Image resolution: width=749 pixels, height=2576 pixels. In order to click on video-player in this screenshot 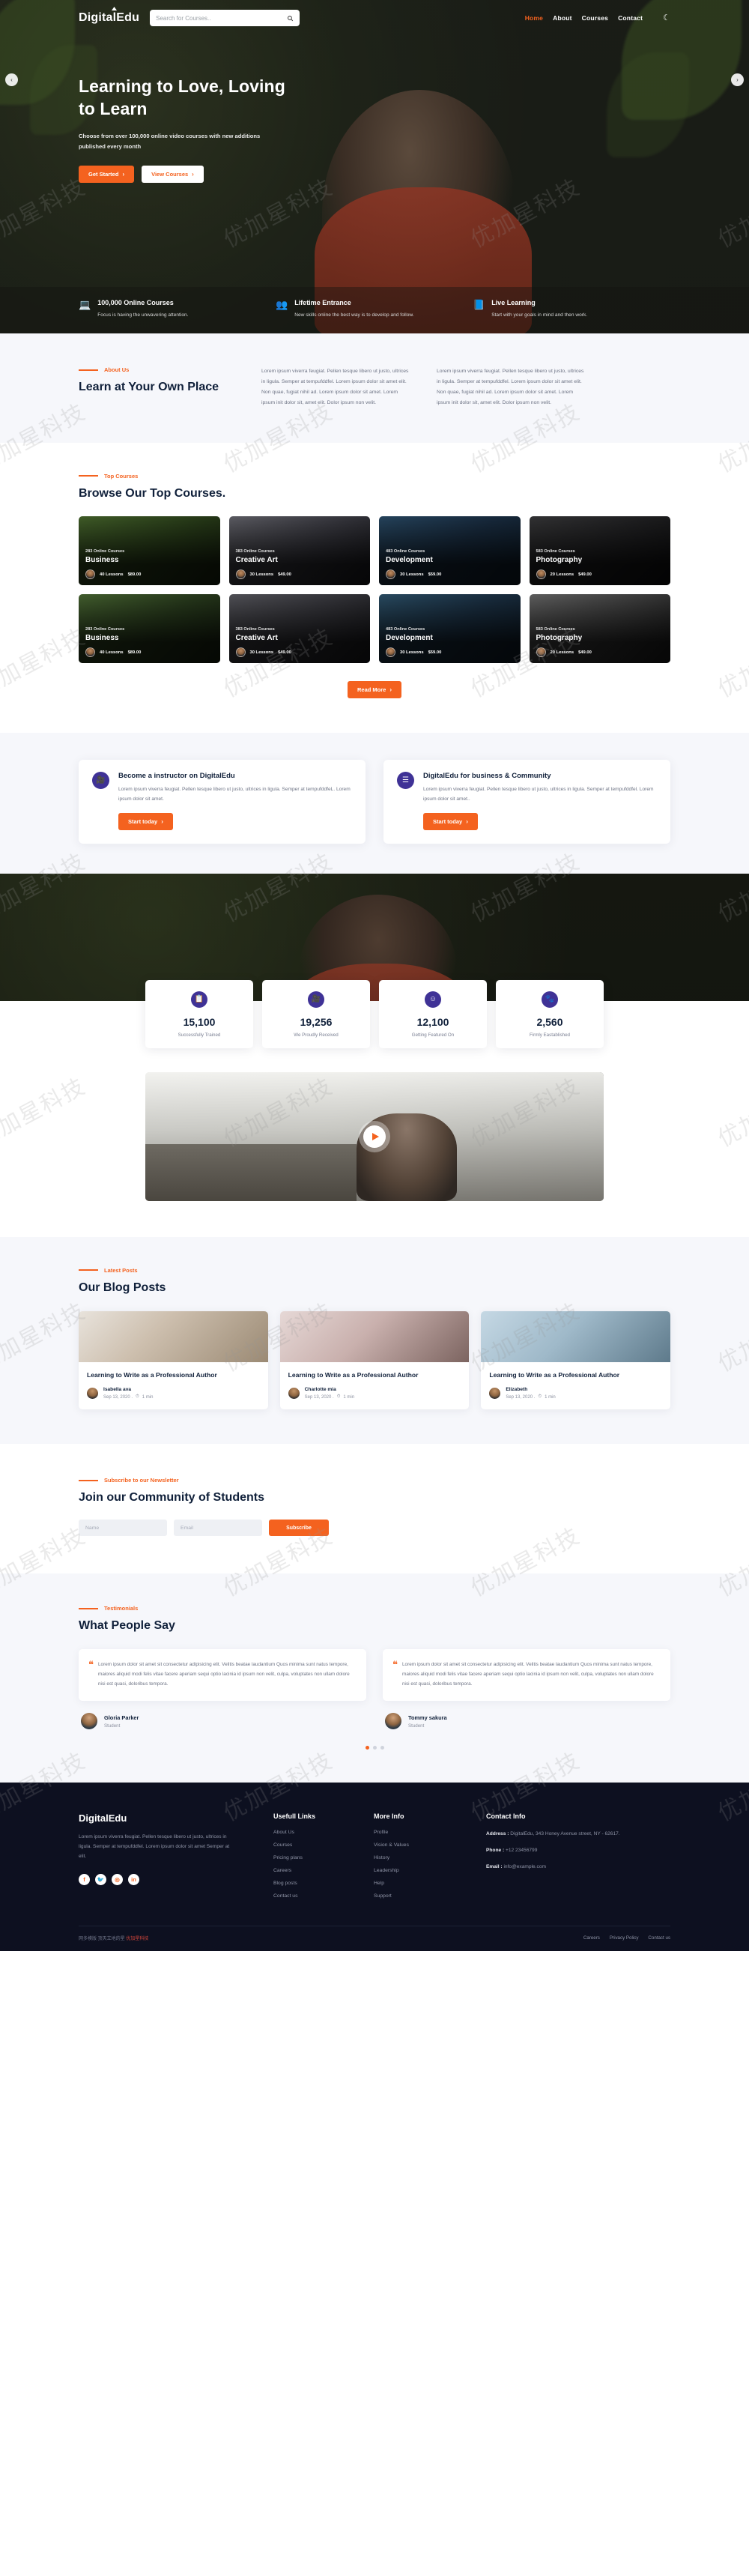, I will do `click(374, 1136)`.